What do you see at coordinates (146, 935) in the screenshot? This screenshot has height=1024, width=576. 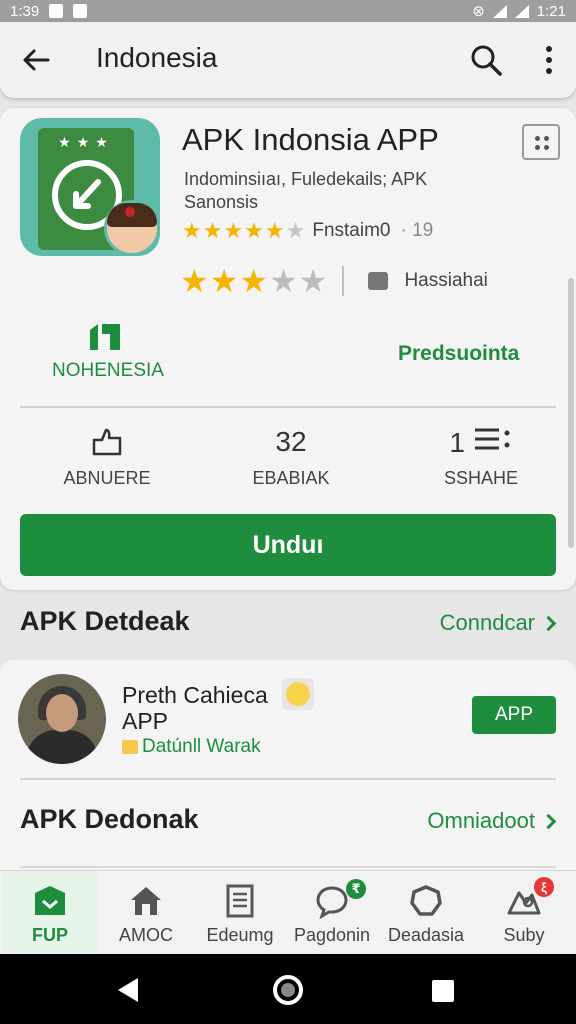 I see `nav-label: AMOC` at bounding box center [146, 935].